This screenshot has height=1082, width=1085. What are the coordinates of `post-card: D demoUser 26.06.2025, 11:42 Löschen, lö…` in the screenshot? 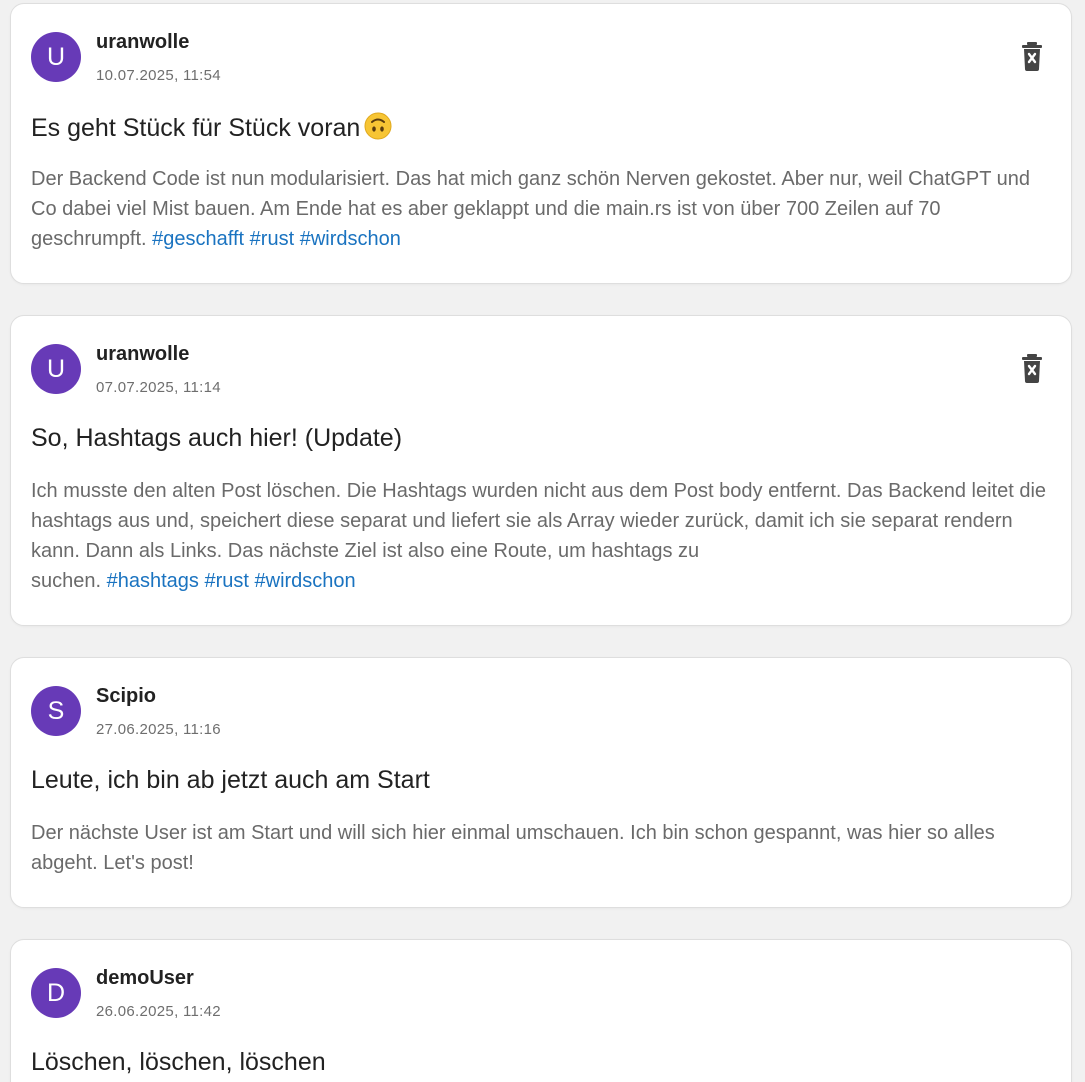 It's located at (541, 1010).